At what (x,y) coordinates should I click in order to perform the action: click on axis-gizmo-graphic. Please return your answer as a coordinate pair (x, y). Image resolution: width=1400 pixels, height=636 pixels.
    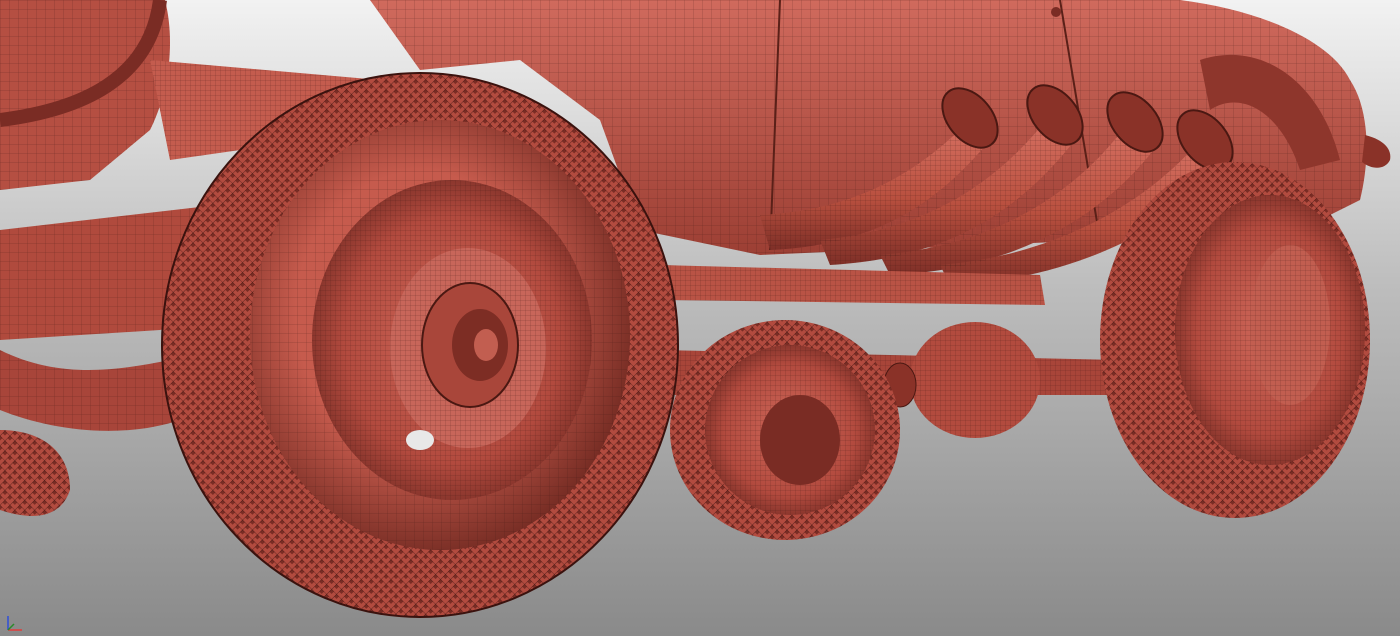
    Looking at the image, I should click on (14, 623).